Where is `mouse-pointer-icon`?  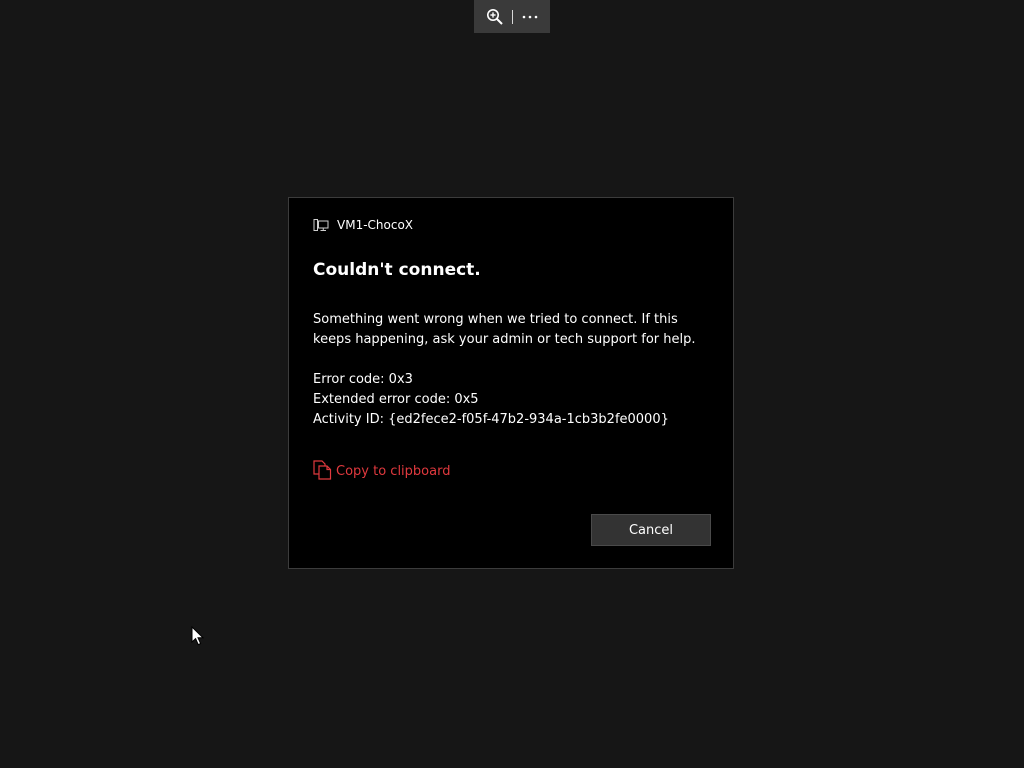
mouse-pointer-icon is located at coordinates (198, 636).